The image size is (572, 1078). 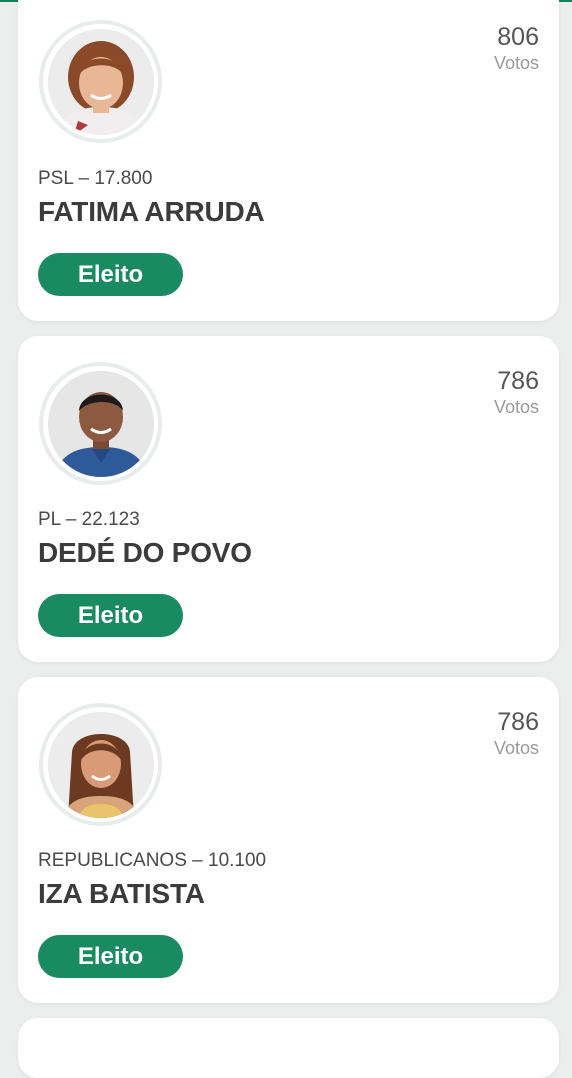 I want to click on candidate-card, so click(x=288, y=1048).